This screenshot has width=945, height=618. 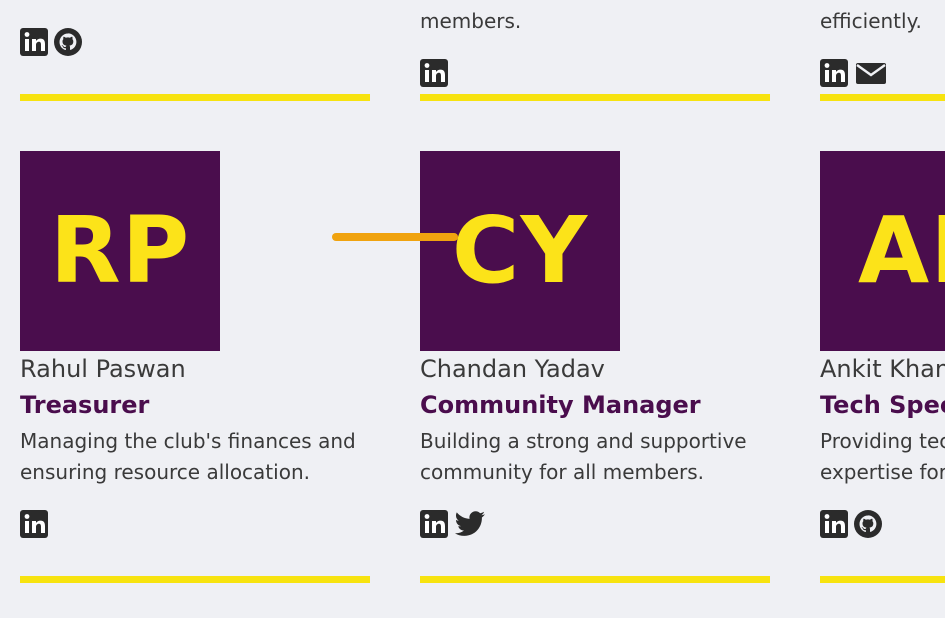 What do you see at coordinates (882, 472) in the screenshot?
I see `description-line: expertise for` at bounding box center [882, 472].